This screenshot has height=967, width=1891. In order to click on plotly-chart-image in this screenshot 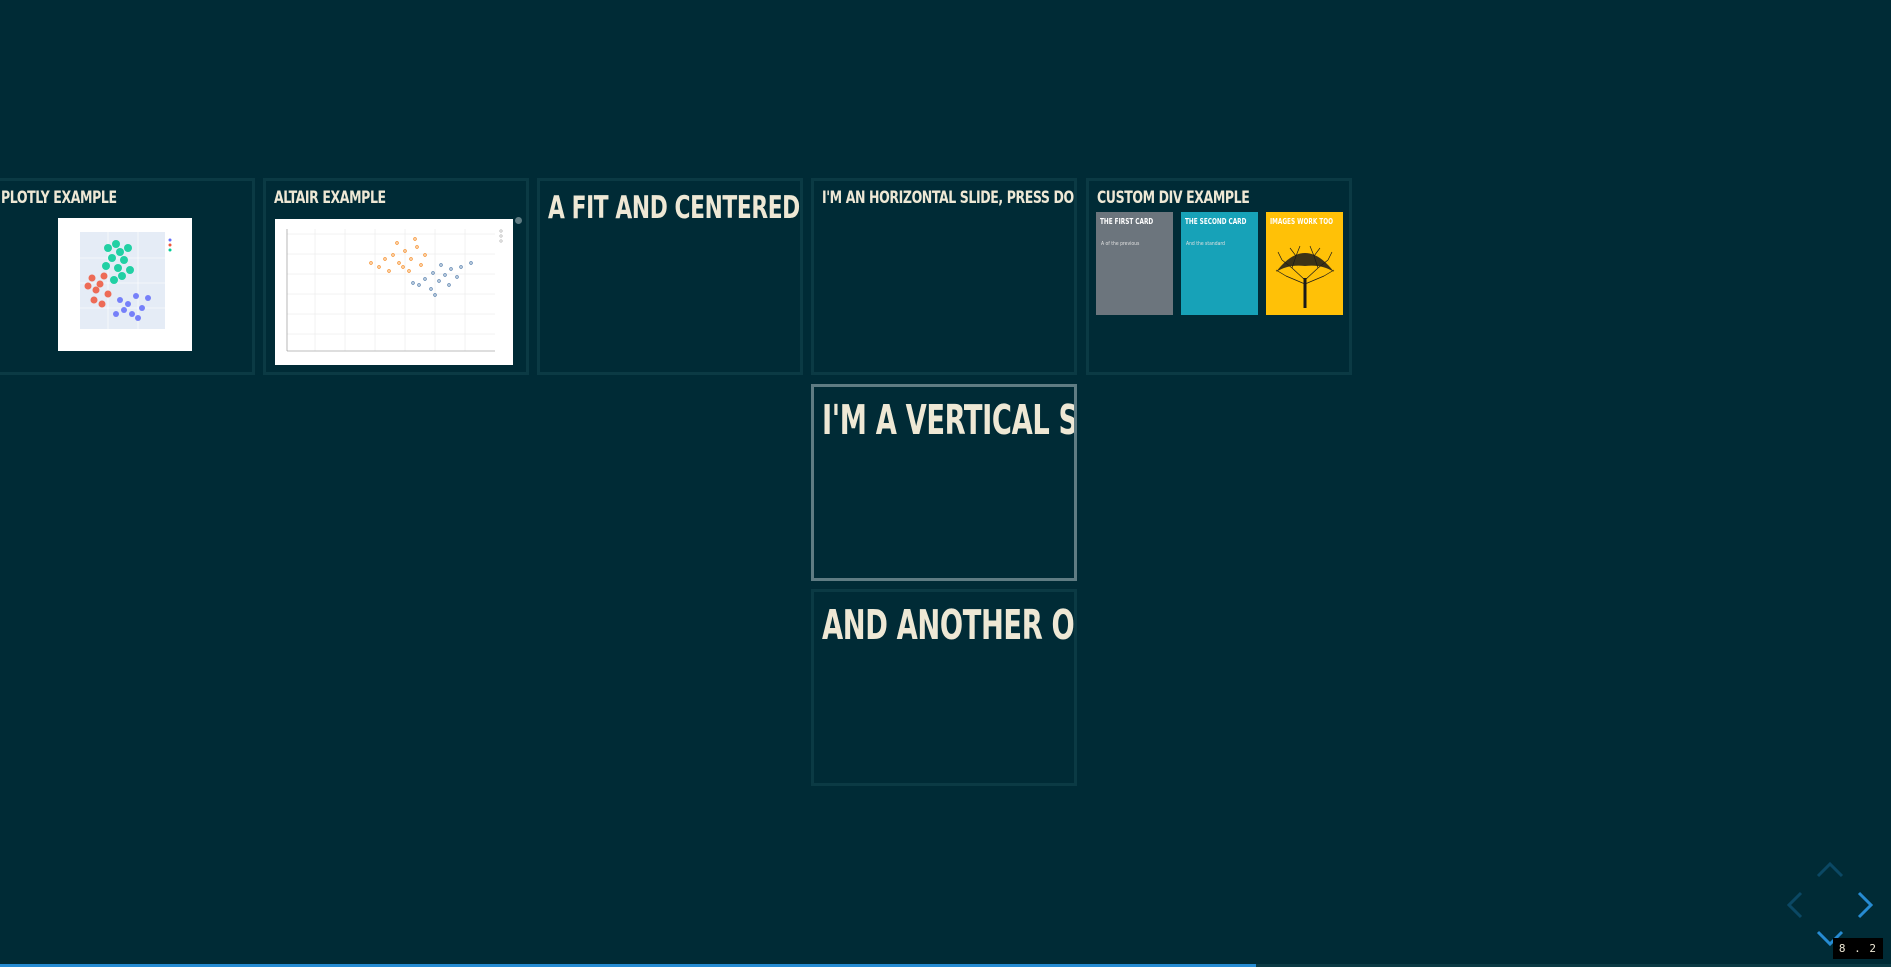, I will do `click(125, 284)`.